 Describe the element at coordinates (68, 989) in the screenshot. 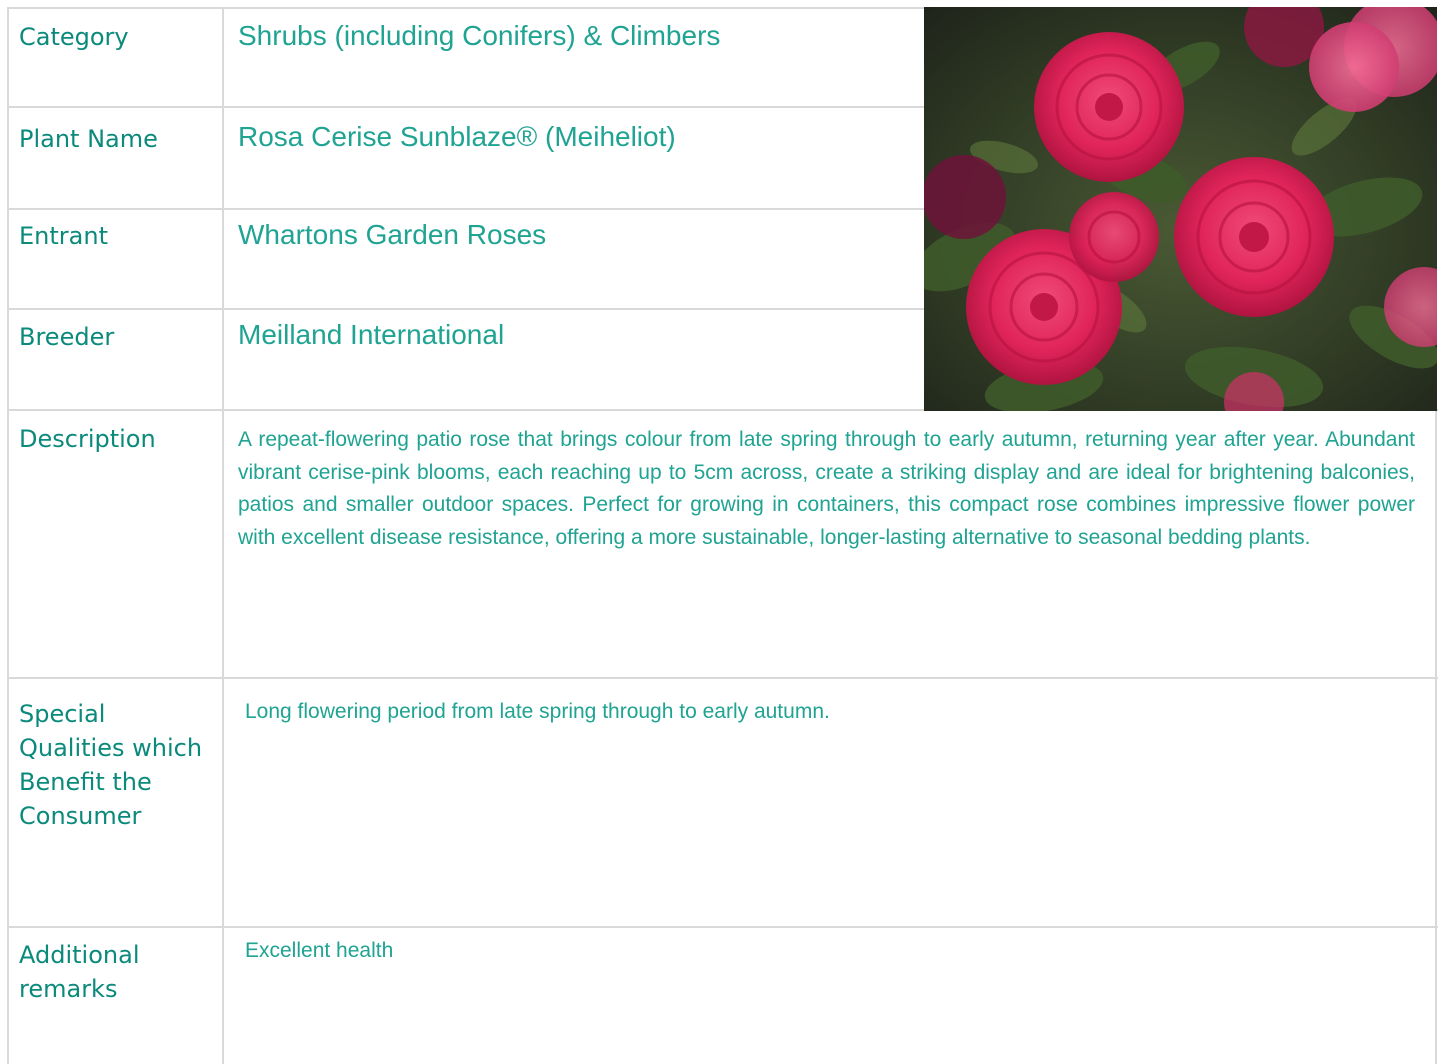

I see `additional-remarks-label-line: remarks` at that location.